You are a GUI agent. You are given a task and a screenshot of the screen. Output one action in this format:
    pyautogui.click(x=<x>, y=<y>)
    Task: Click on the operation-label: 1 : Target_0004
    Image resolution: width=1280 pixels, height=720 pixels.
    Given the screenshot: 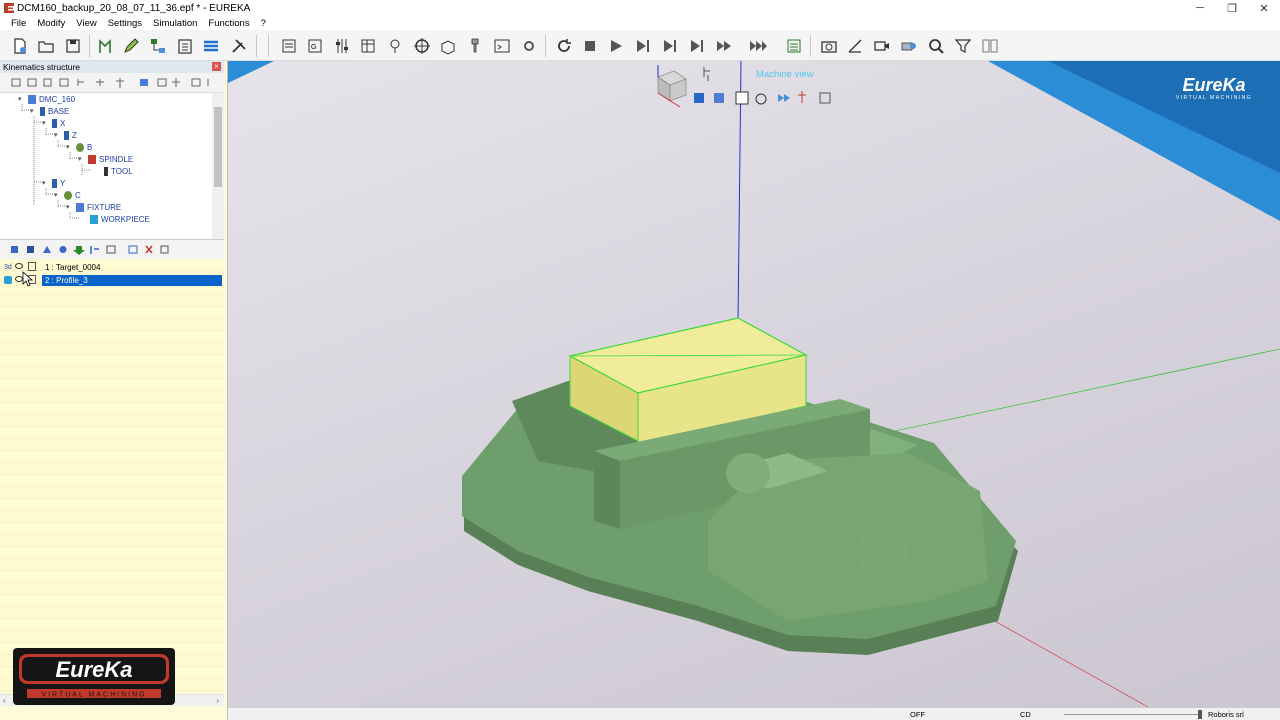 What is the action you would take?
    pyautogui.click(x=73, y=267)
    